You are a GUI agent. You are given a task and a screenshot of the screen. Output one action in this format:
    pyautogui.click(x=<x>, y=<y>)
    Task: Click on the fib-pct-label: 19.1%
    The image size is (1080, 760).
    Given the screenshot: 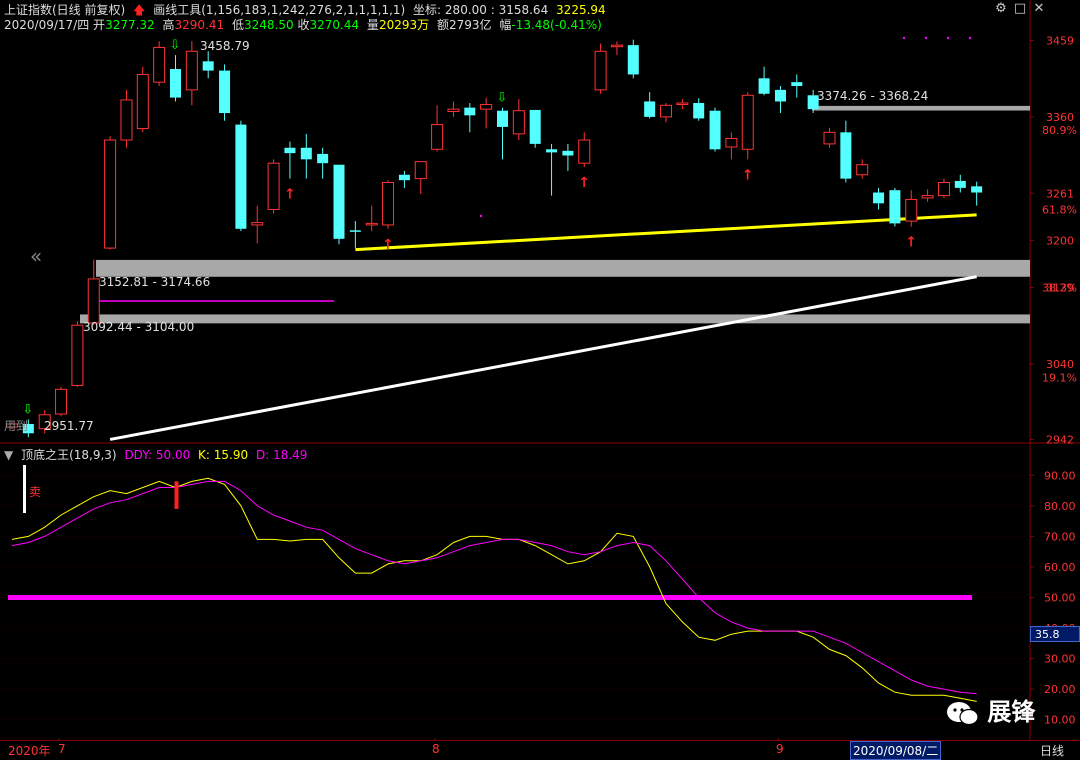 What is the action you would take?
    pyautogui.click(x=1059, y=378)
    